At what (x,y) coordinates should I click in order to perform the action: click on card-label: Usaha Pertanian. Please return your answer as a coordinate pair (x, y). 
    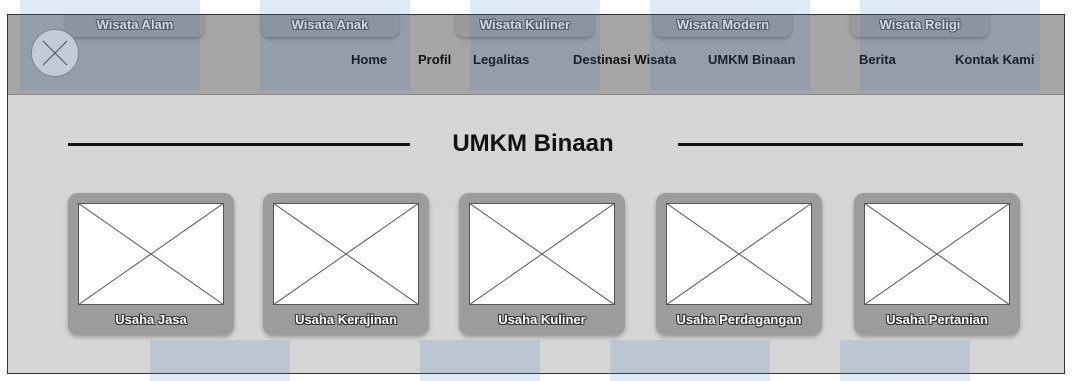
    Looking at the image, I should click on (937, 319).